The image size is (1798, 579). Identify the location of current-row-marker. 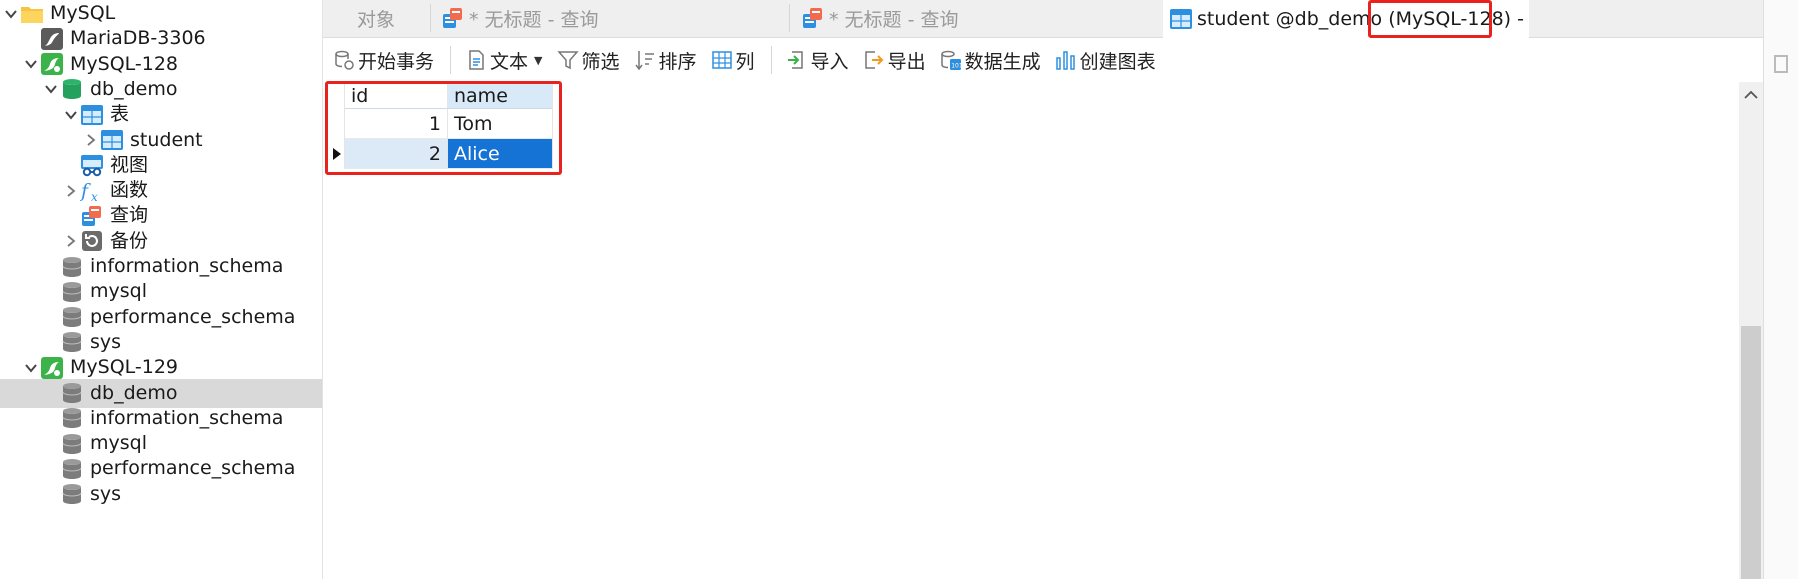
(337, 154).